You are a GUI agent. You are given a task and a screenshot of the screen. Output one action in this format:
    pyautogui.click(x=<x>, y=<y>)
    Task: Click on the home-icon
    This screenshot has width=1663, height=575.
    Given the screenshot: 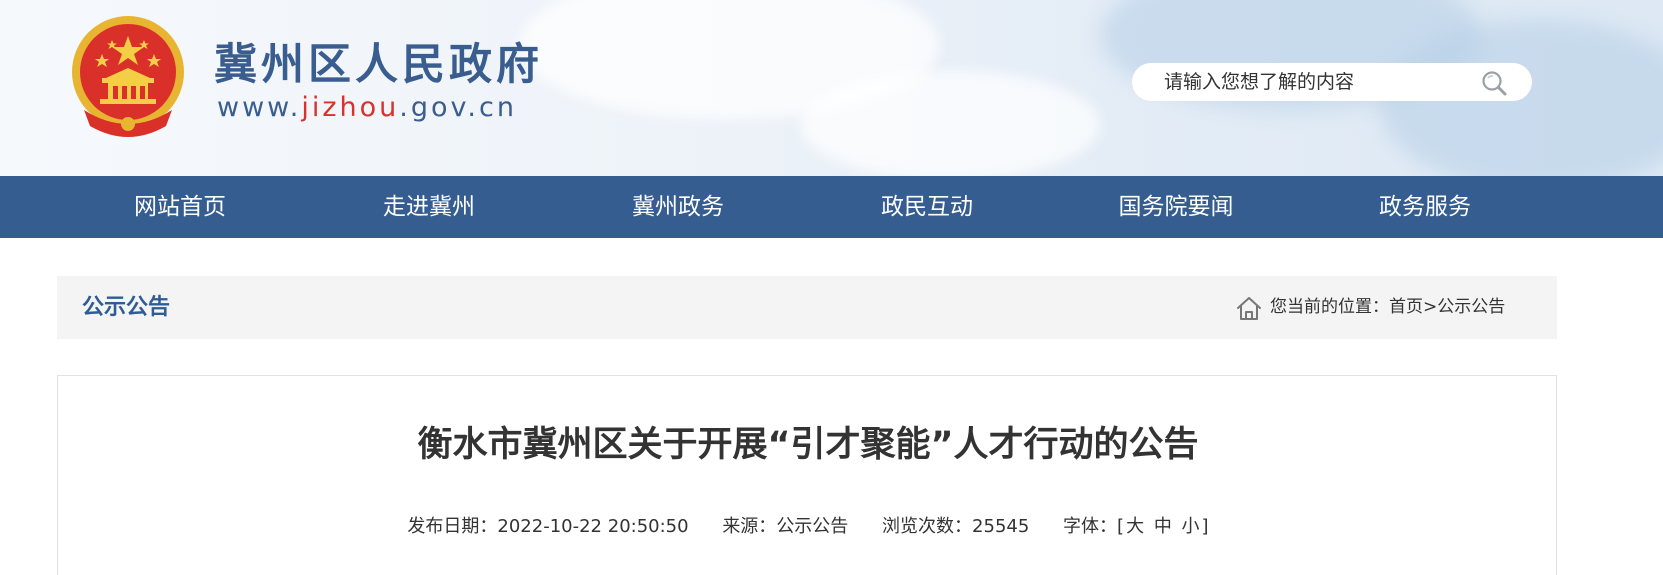 What is the action you would take?
    pyautogui.click(x=1249, y=308)
    